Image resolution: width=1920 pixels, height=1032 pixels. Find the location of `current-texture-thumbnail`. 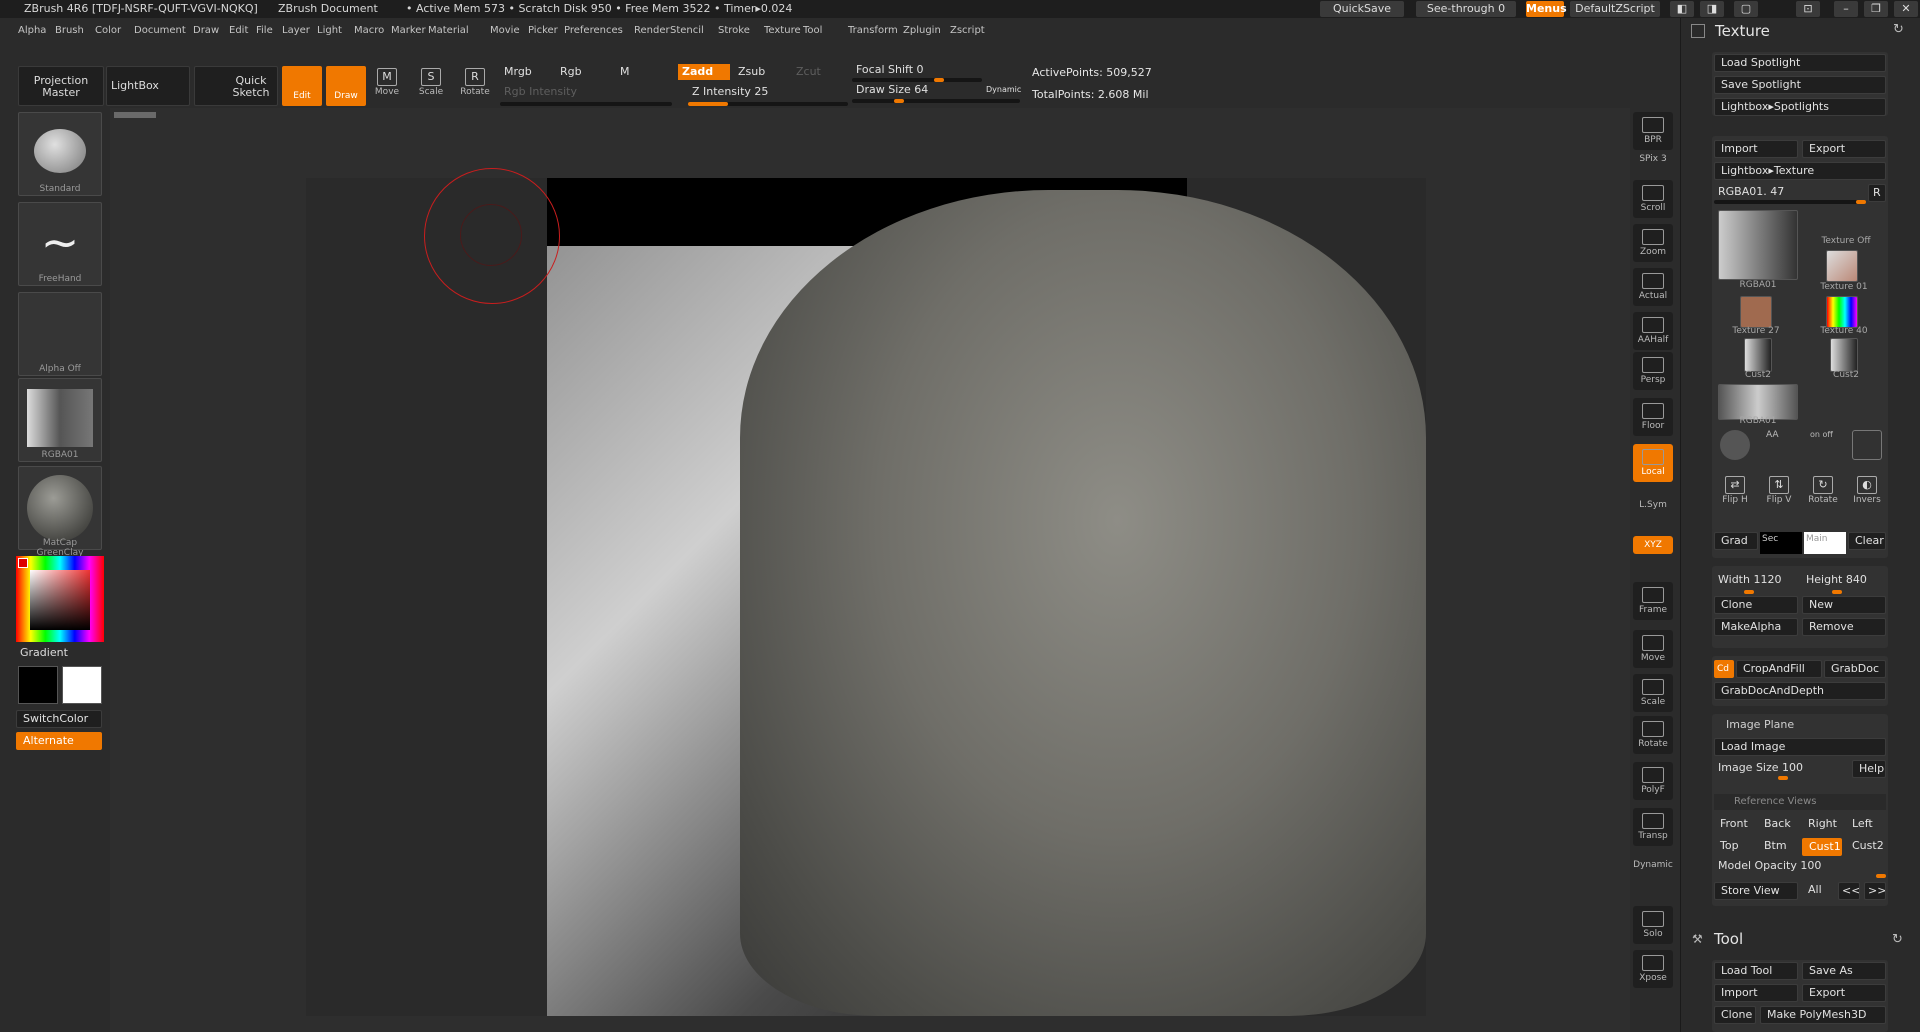

current-texture-thumbnail is located at coordinates (1758, 245).